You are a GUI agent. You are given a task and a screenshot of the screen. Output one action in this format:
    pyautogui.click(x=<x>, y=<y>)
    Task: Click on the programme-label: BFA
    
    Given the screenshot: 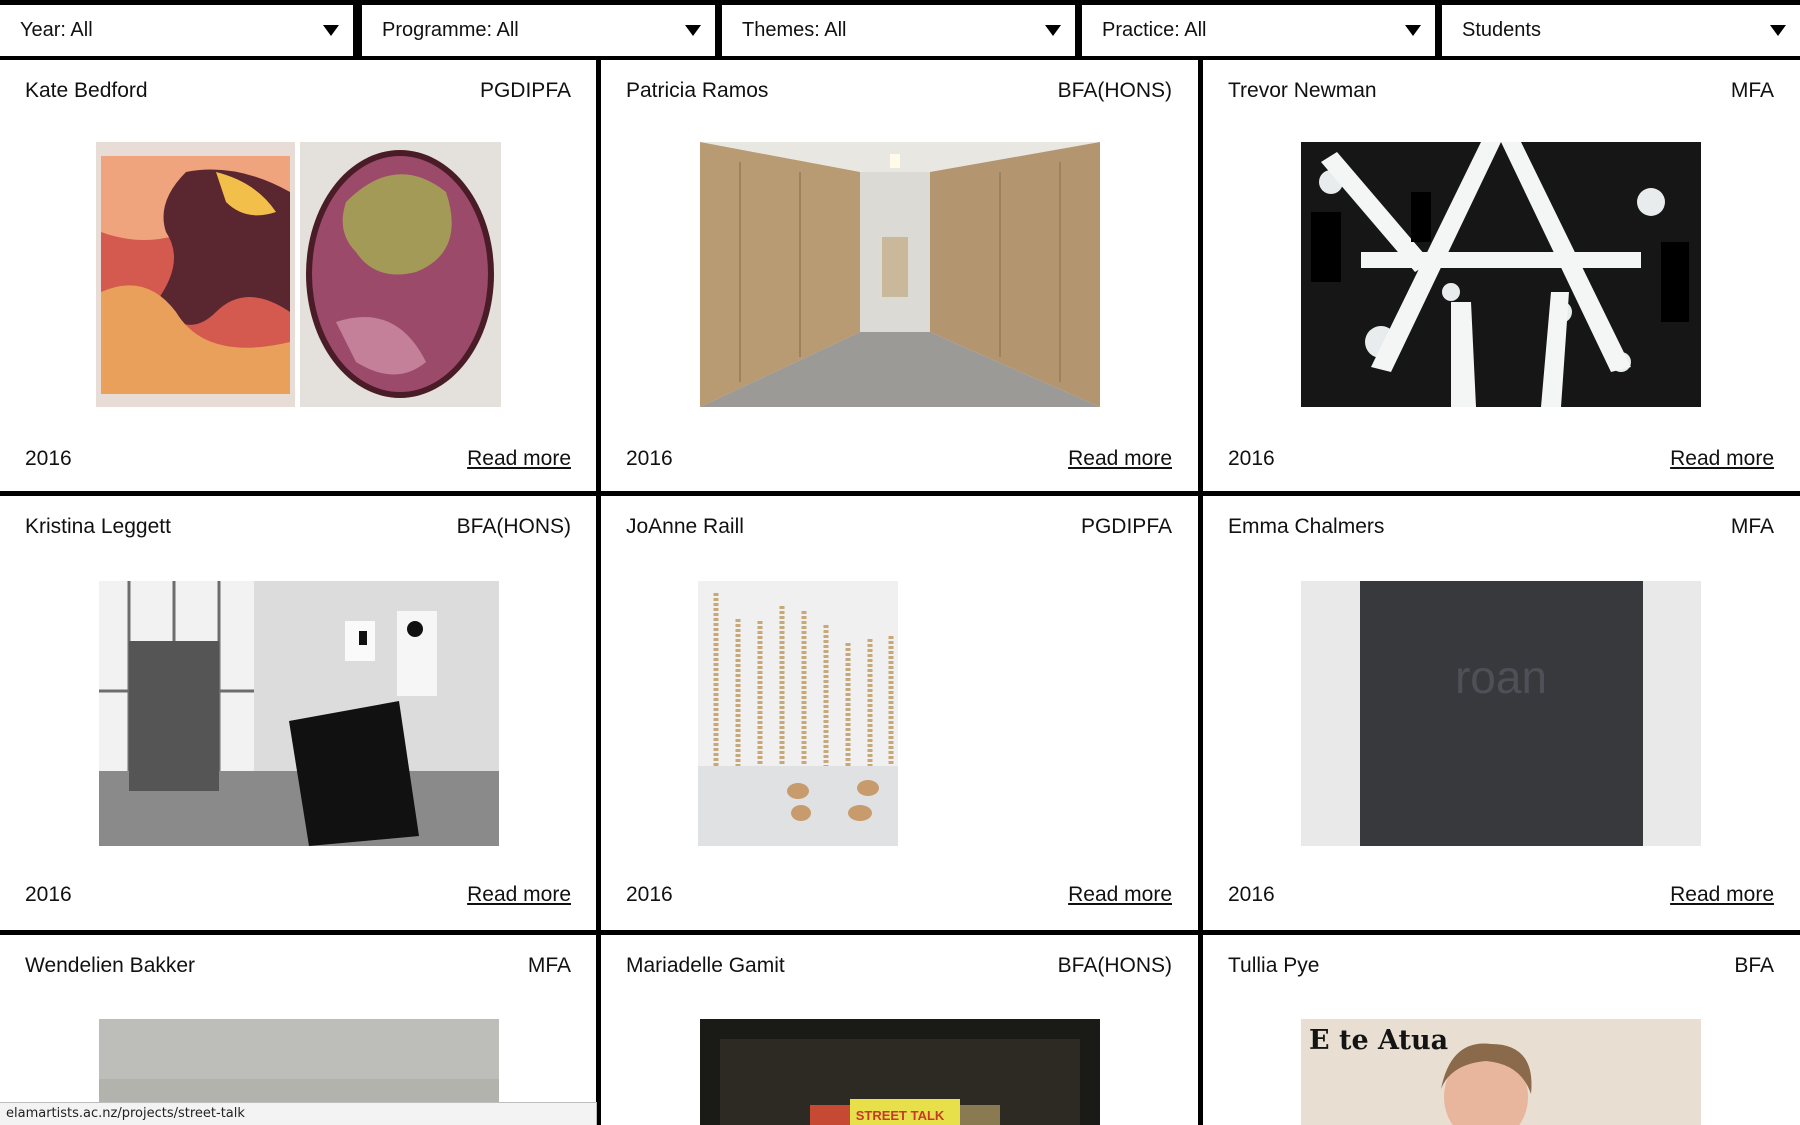 What is the action you would take?
    pyautogui.click(x=1754, y=965)
    